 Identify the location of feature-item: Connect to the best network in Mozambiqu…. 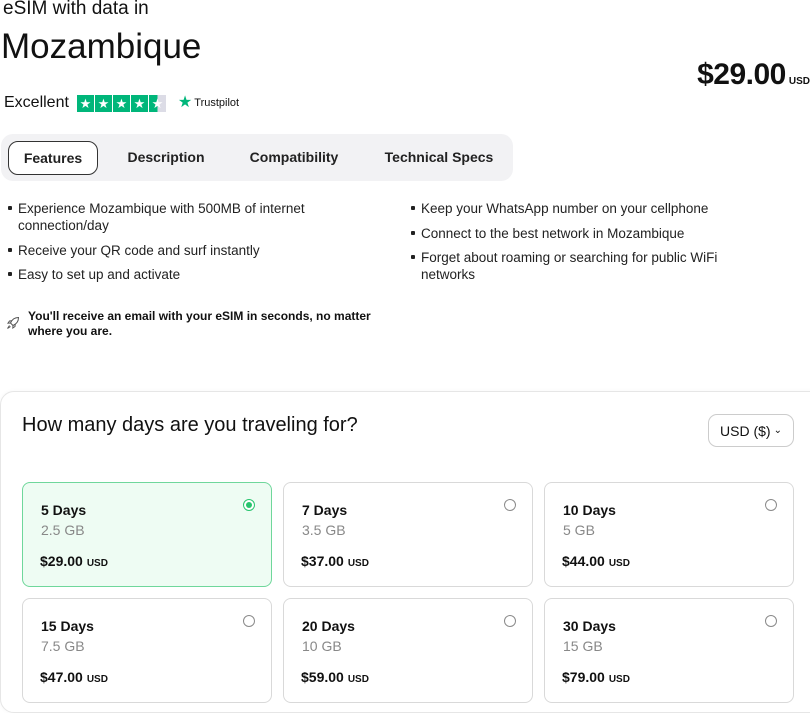
(591, 233).